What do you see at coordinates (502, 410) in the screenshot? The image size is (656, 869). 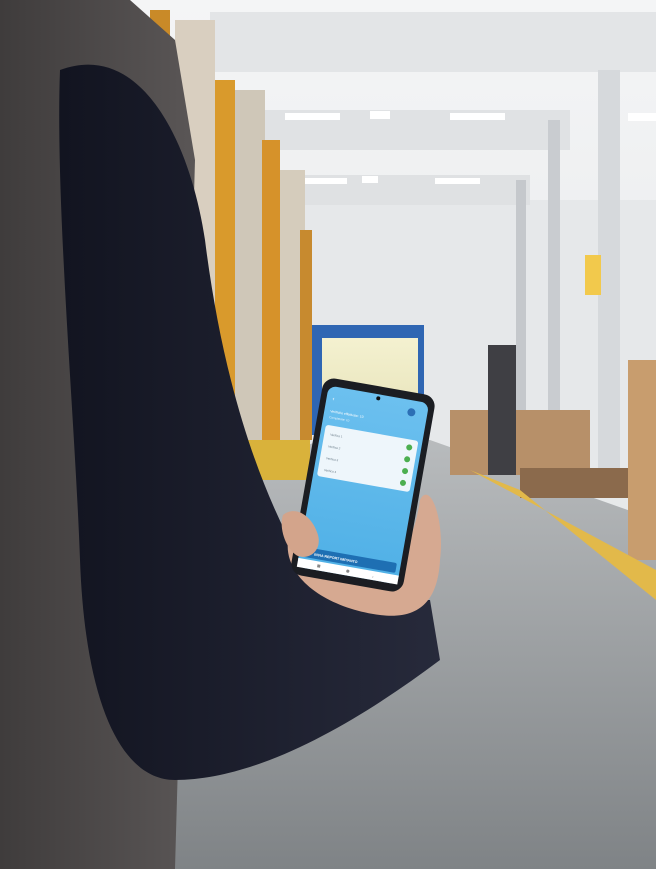 I see `machine` at bounding box center [502, 410].